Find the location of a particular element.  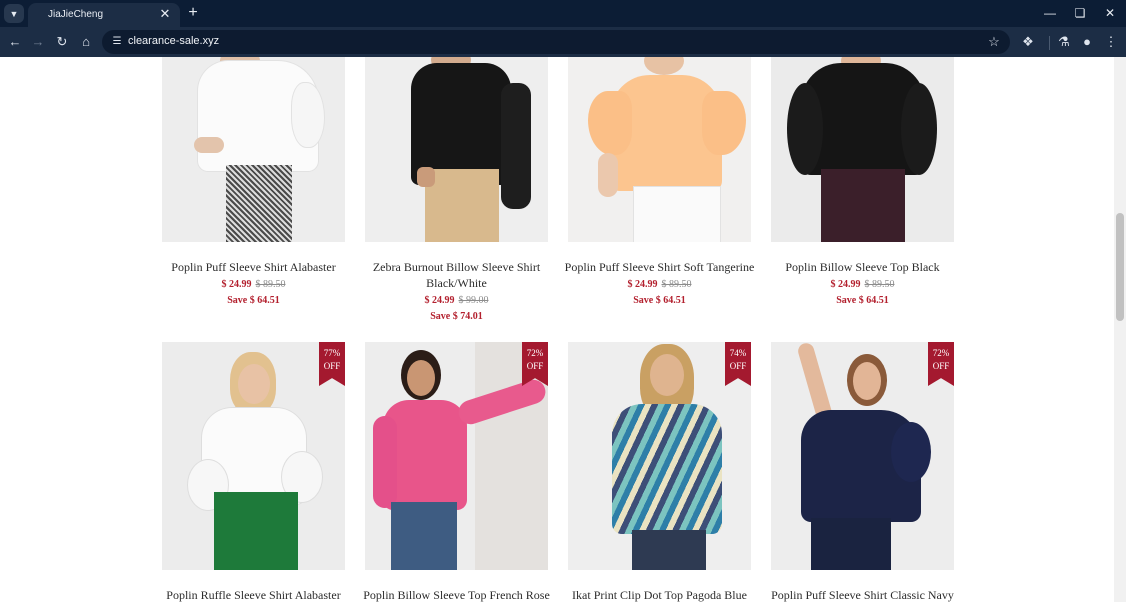

minimize-icon: — is located at coordinates (1050, 13).